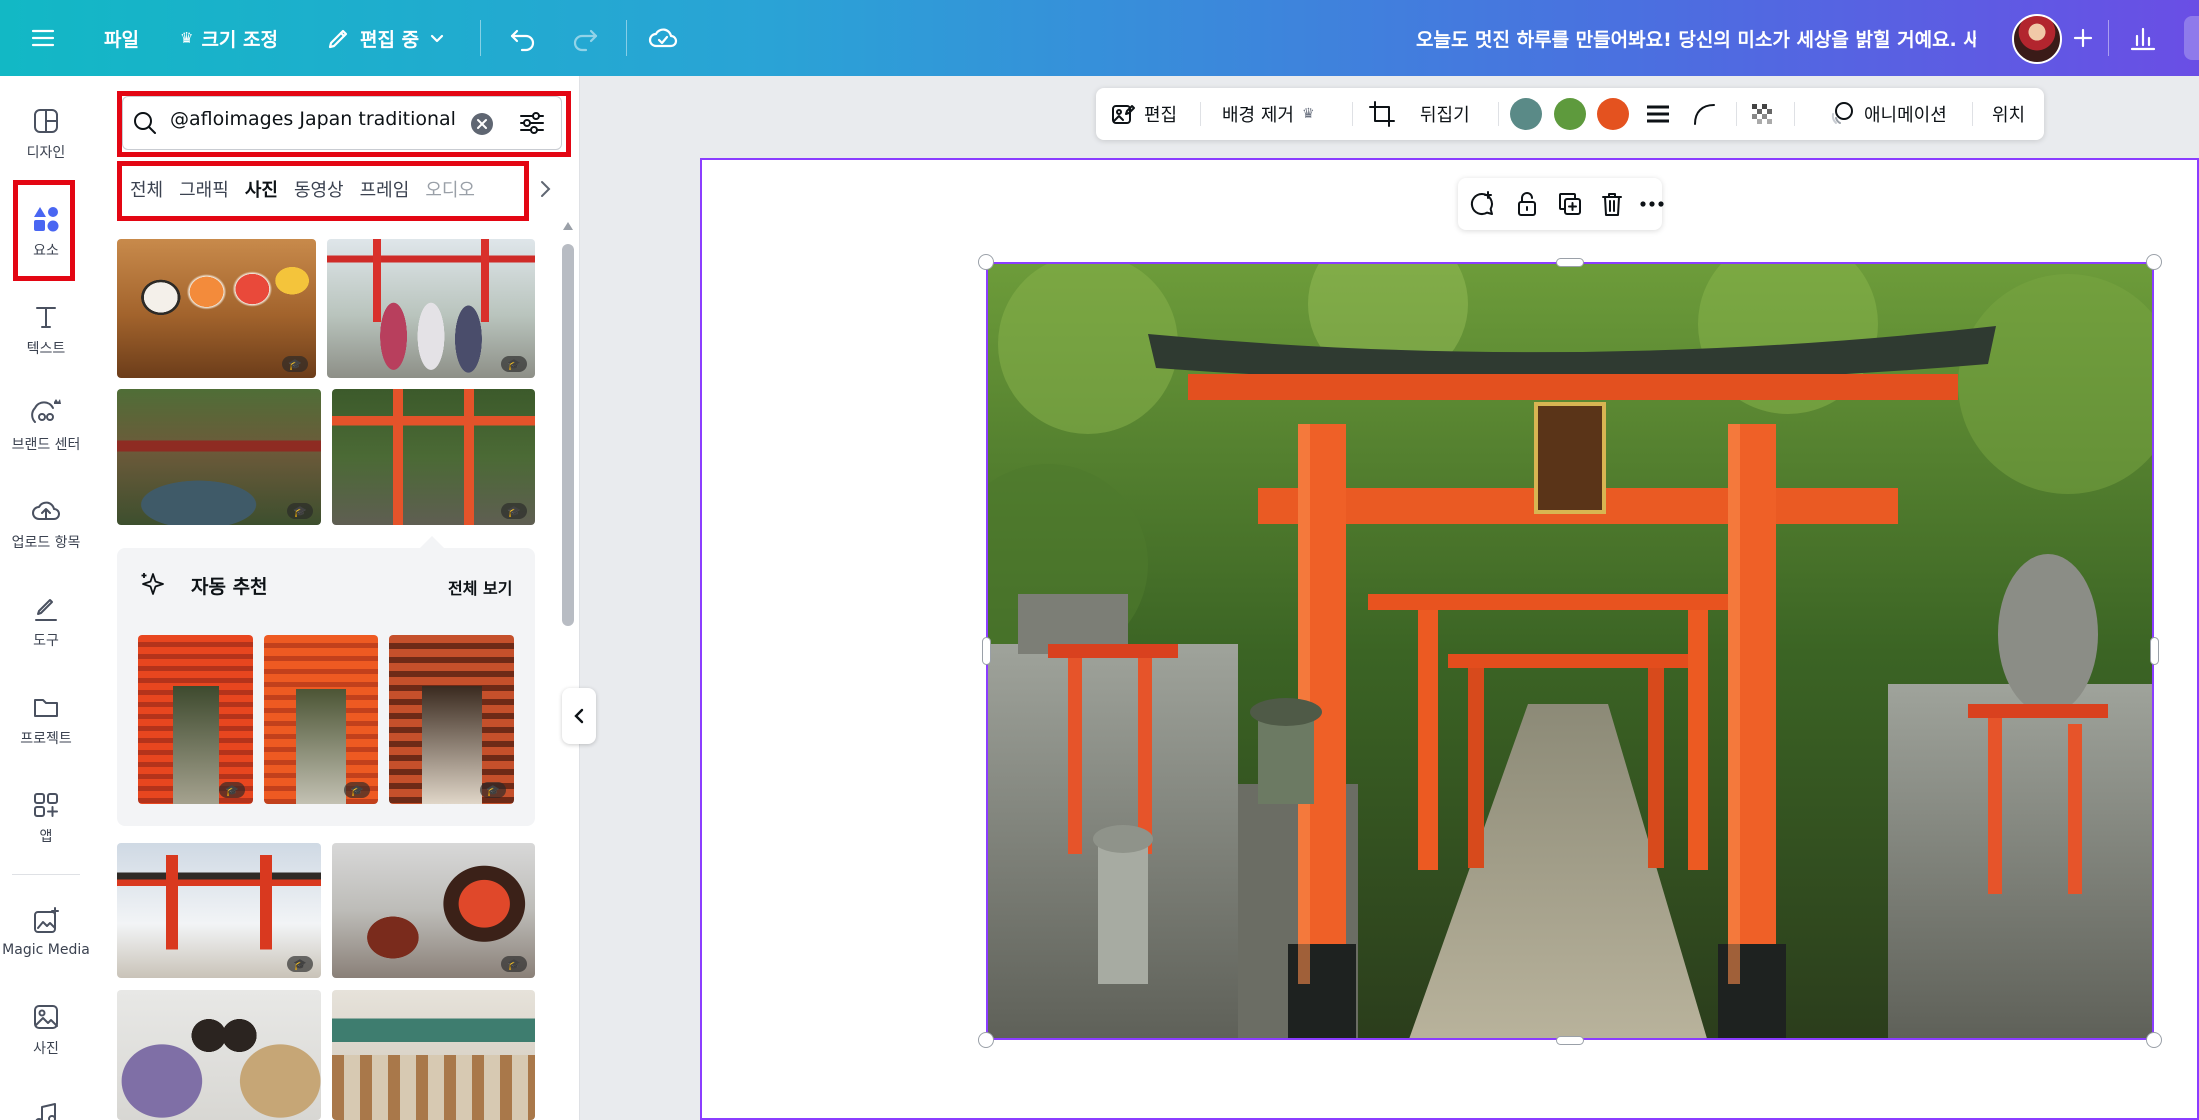 The image size is (2199, 1120). Describe the element at coordinates (261, 189) in the screenshot. I see `tab-photos: 사진` at that location.